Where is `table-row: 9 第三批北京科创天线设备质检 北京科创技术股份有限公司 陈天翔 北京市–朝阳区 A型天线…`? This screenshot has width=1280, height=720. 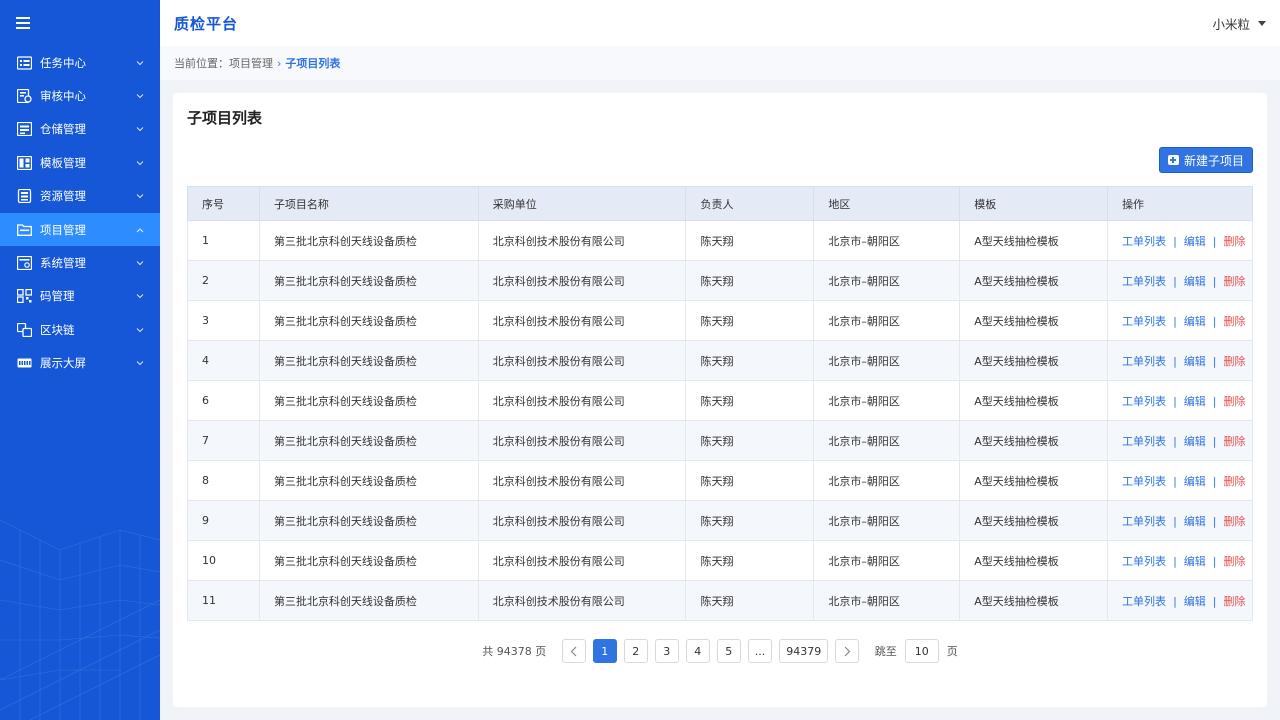
table-row: 9 第三批北京科创天线设备质检 北京科创技术股份有限公司 陈天翔 北京市–朝阳区 A型天线… is located at coordinates (720, 520).